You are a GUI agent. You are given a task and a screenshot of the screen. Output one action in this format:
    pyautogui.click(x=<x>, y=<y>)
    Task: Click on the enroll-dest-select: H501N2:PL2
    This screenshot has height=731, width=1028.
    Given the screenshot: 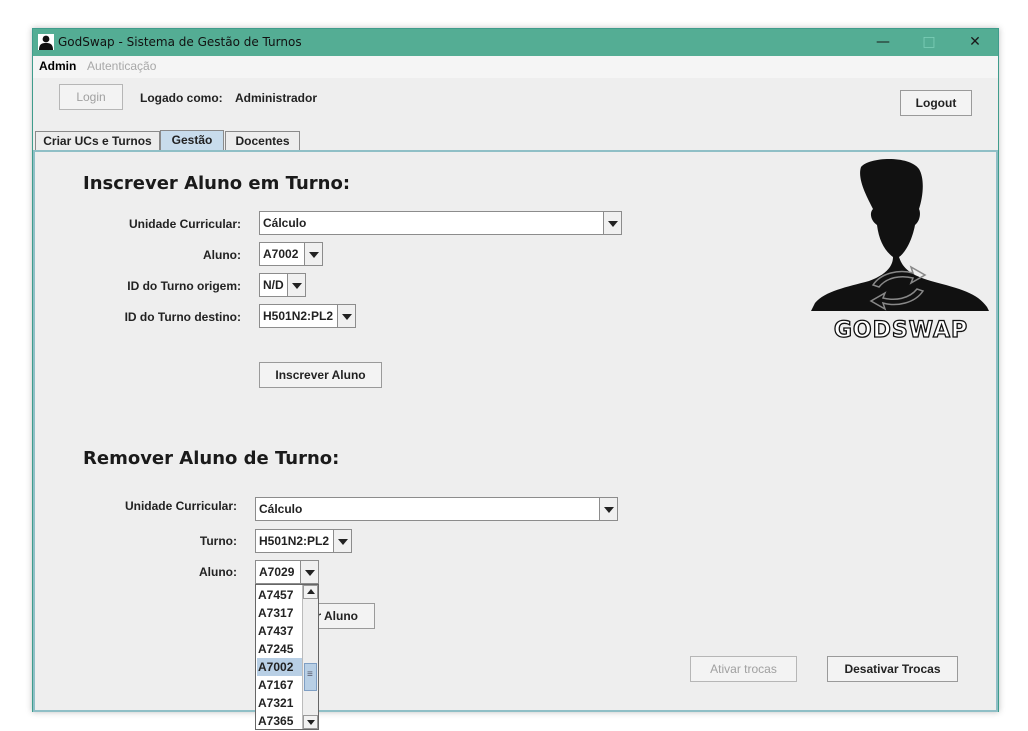 What is the action you would take?
    pyautogui.click(x=307, y=316)
    